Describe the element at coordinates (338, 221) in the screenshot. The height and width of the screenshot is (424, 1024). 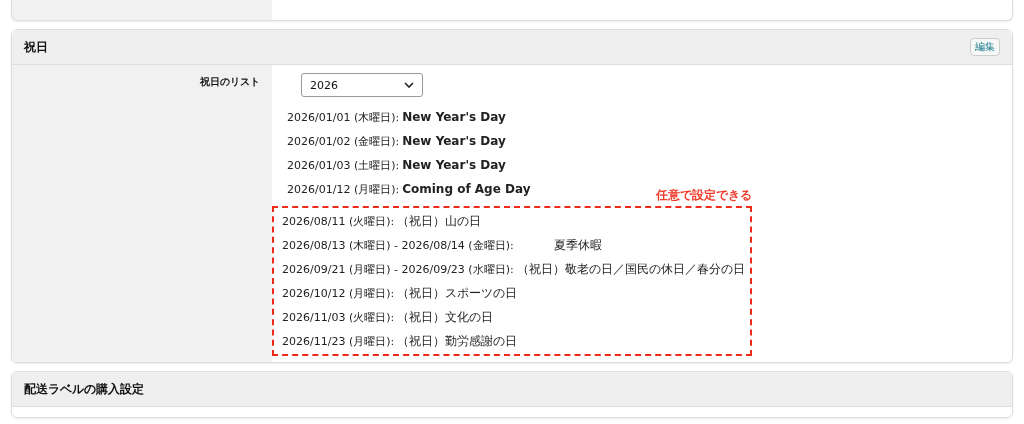
I see `holiday-date: 2026/08/11 (火曜日):` at that location.